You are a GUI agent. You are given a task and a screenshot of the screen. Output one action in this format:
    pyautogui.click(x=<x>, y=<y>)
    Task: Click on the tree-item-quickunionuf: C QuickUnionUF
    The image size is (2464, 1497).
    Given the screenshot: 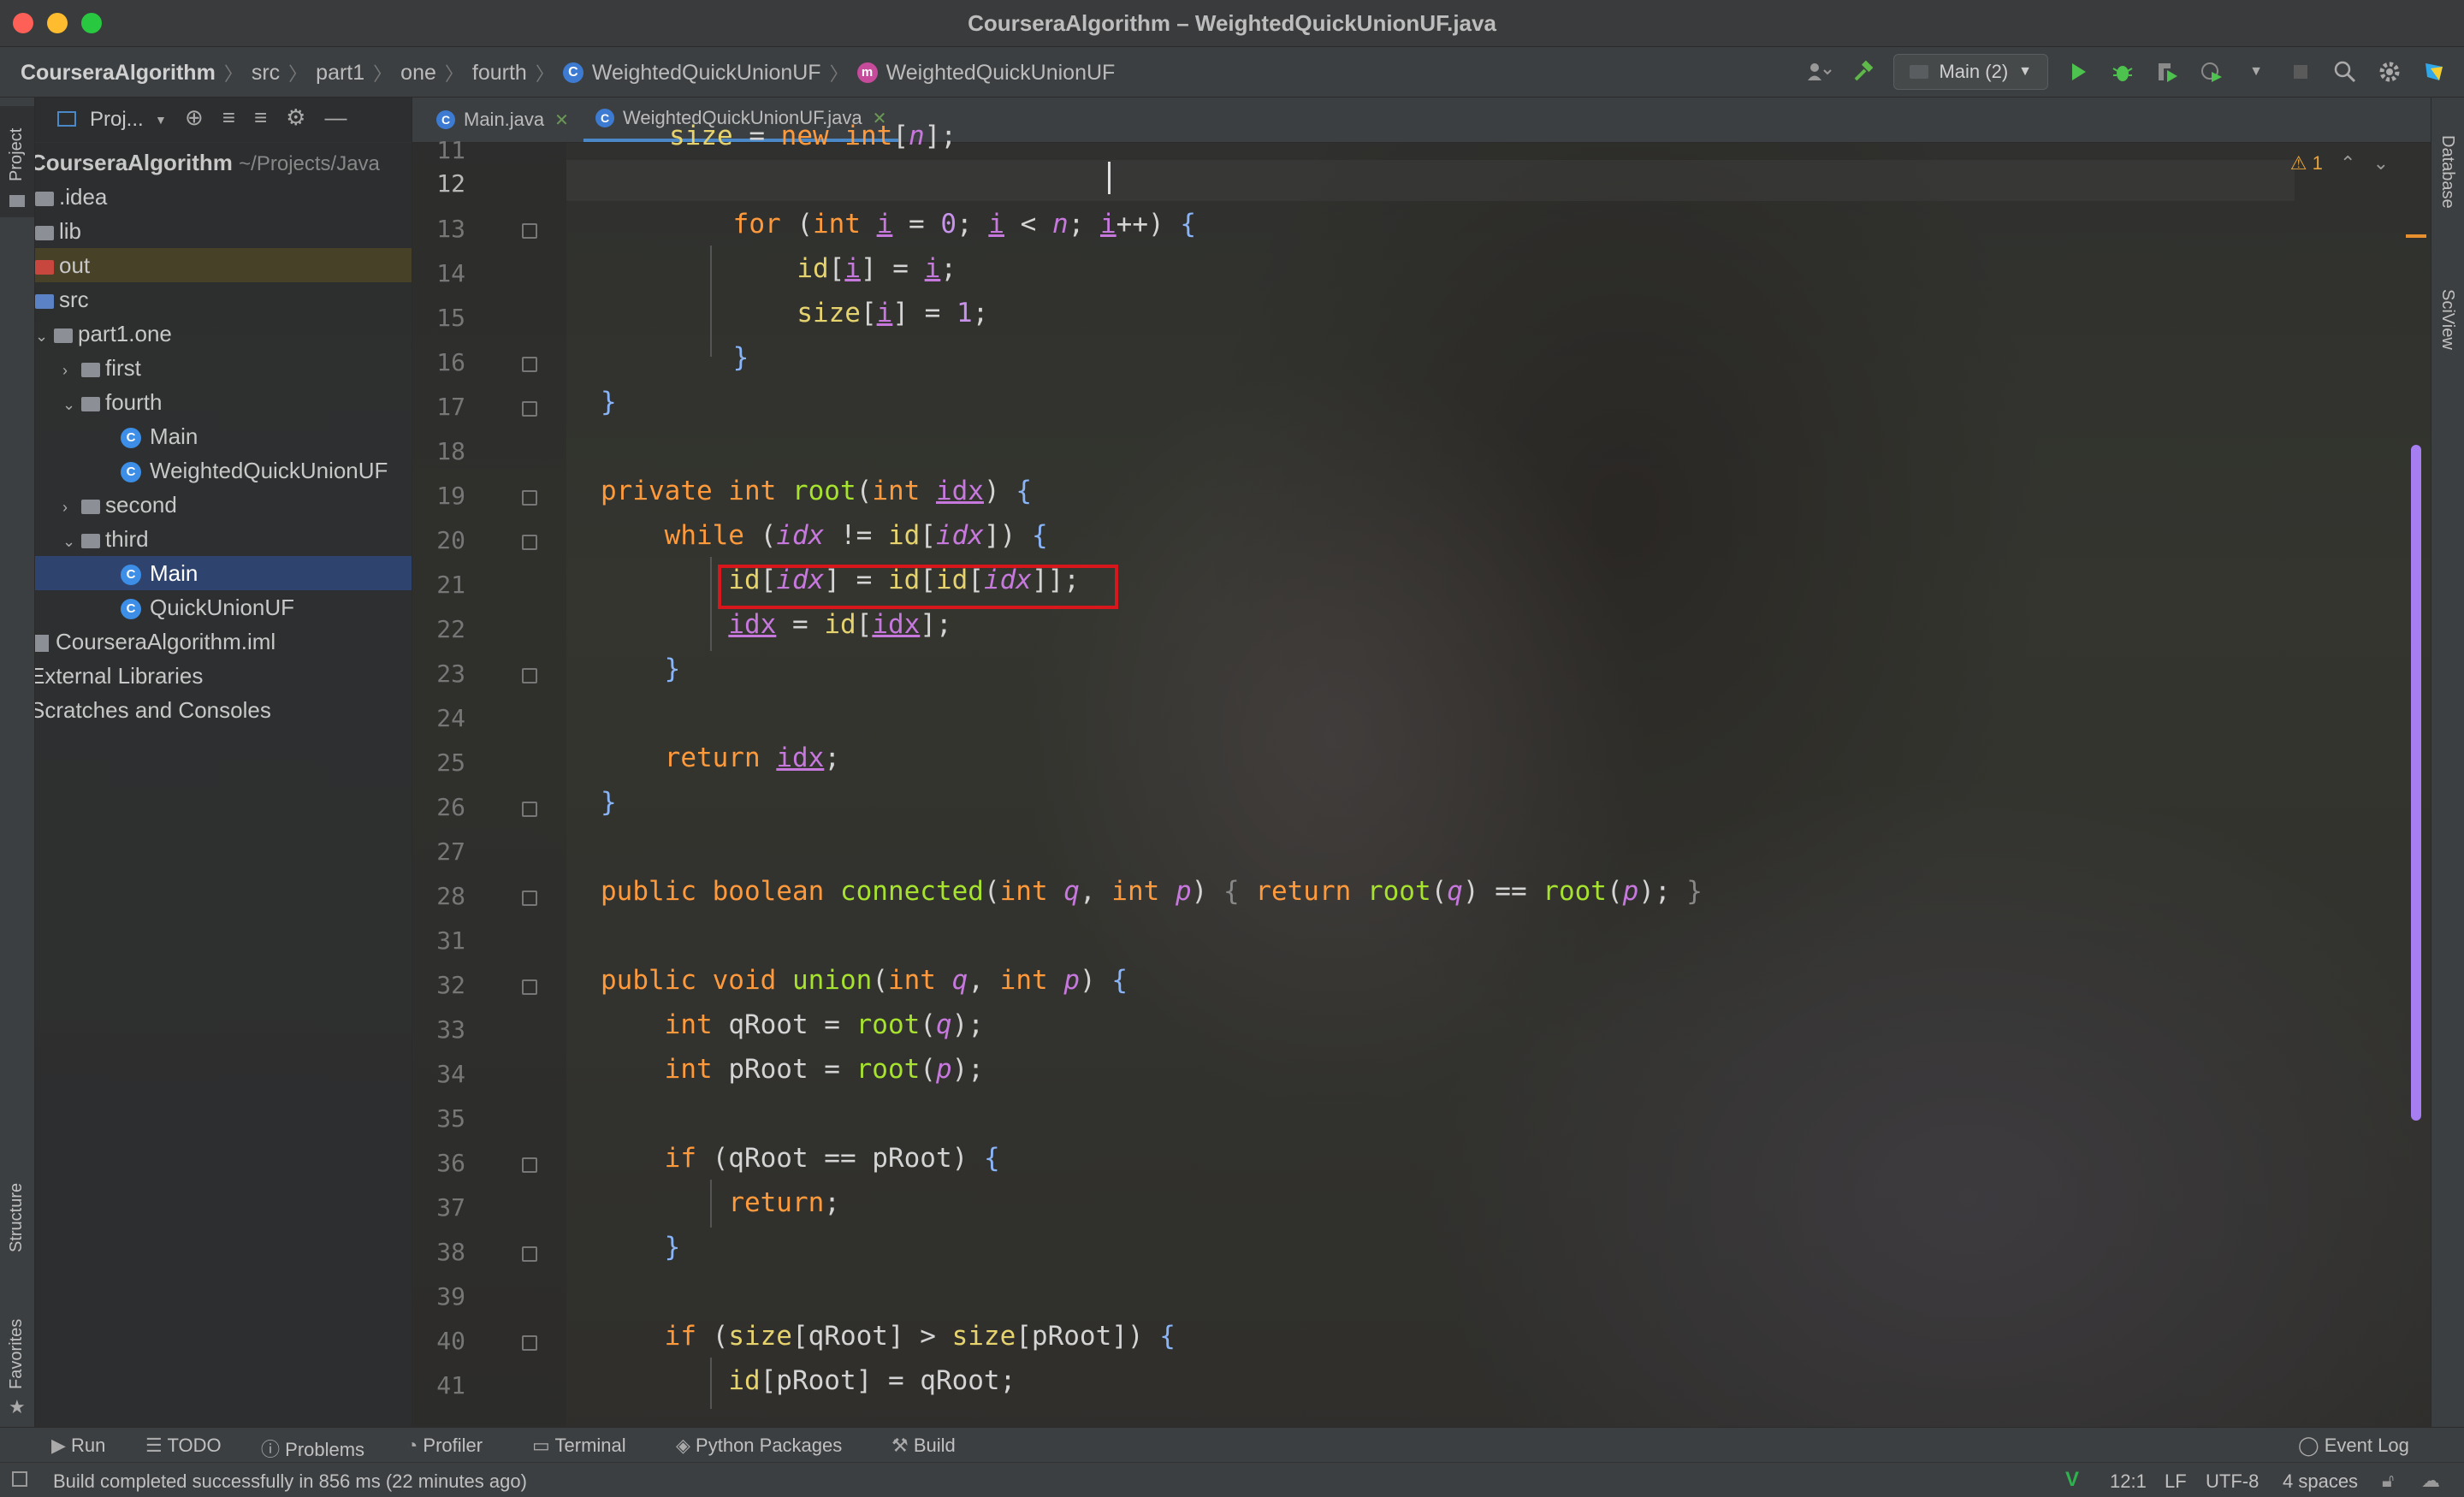 What is the action you would take?
    pyautogui.click(x=223, y=607)
    